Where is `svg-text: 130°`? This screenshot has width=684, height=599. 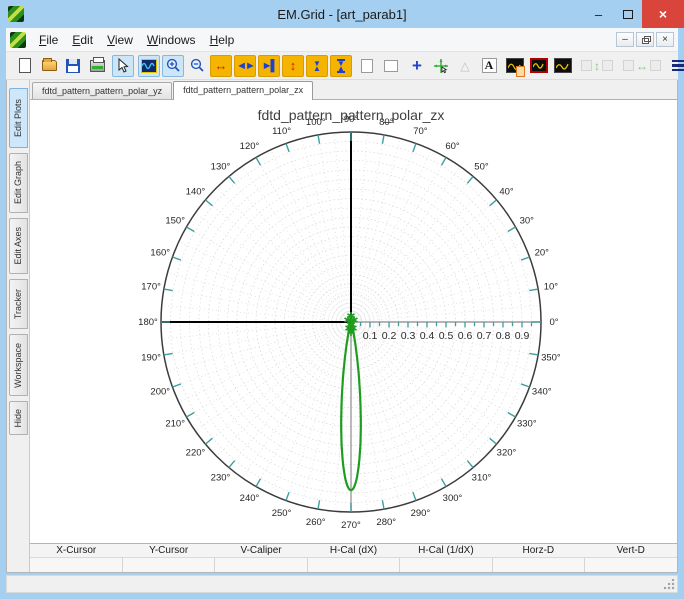
svg-text: 130° is located at coordinates (221, 166).